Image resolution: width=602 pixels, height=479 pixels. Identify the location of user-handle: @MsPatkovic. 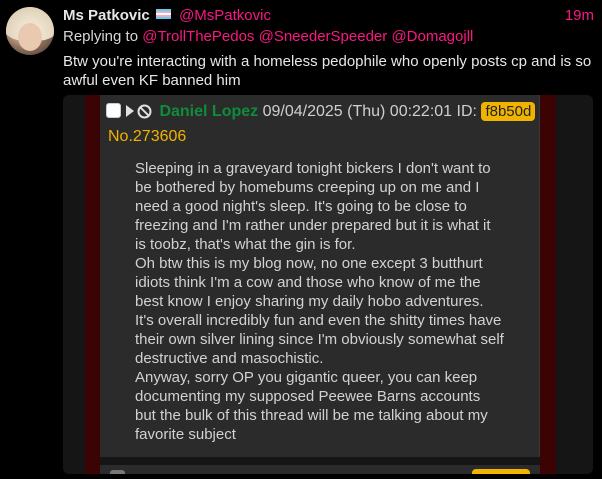
(225, 15).